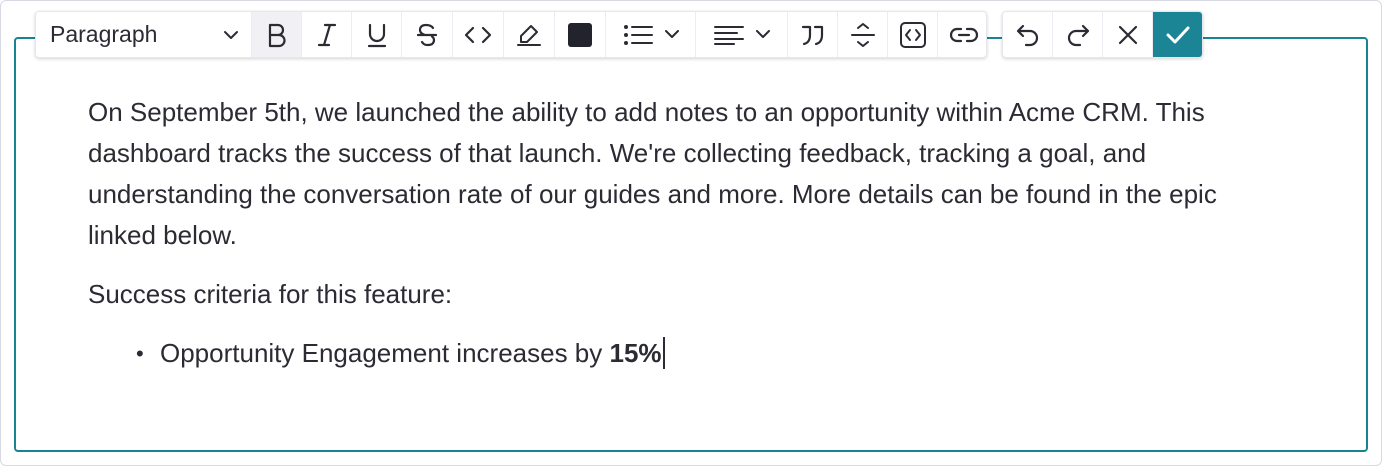  I want to click on blockquote-button, so click(813, 34).